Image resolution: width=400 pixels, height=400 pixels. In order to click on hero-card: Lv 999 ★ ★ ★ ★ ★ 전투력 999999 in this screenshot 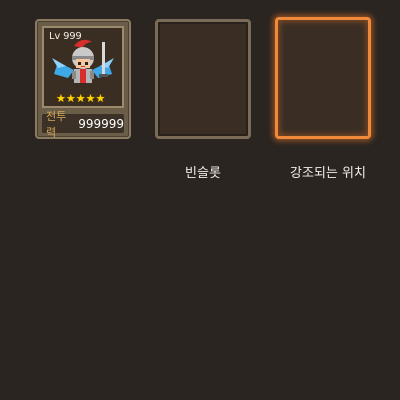, I will do `click(83, 79)`.